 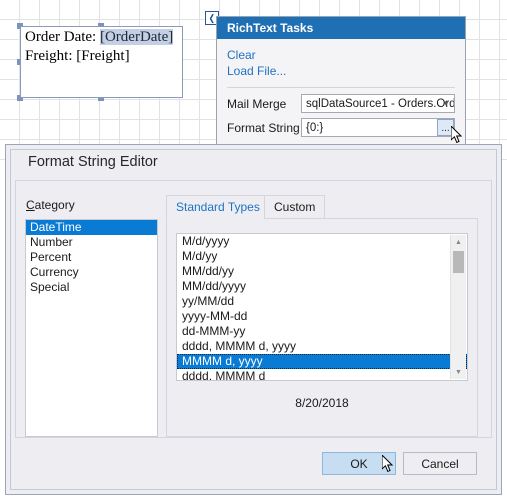 I want to click on scroll-up-icon: ▲, so click(x=458, y=242).